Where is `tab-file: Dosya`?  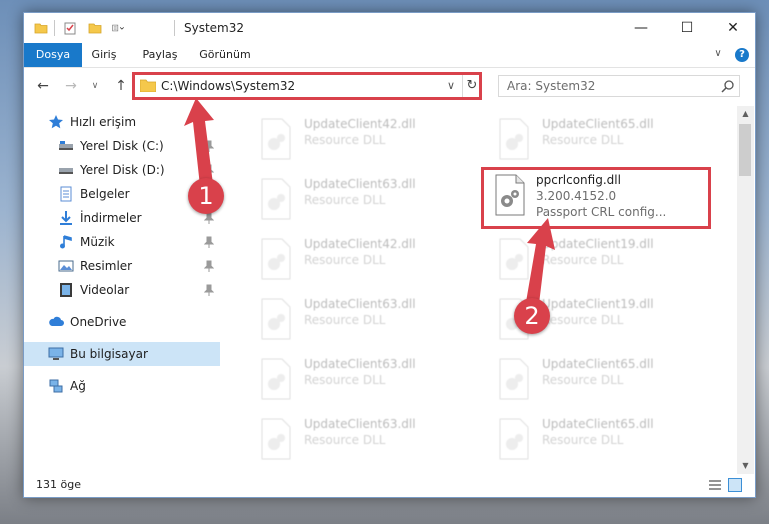
tab-file: Dosya is located at coordinates (53, 55).